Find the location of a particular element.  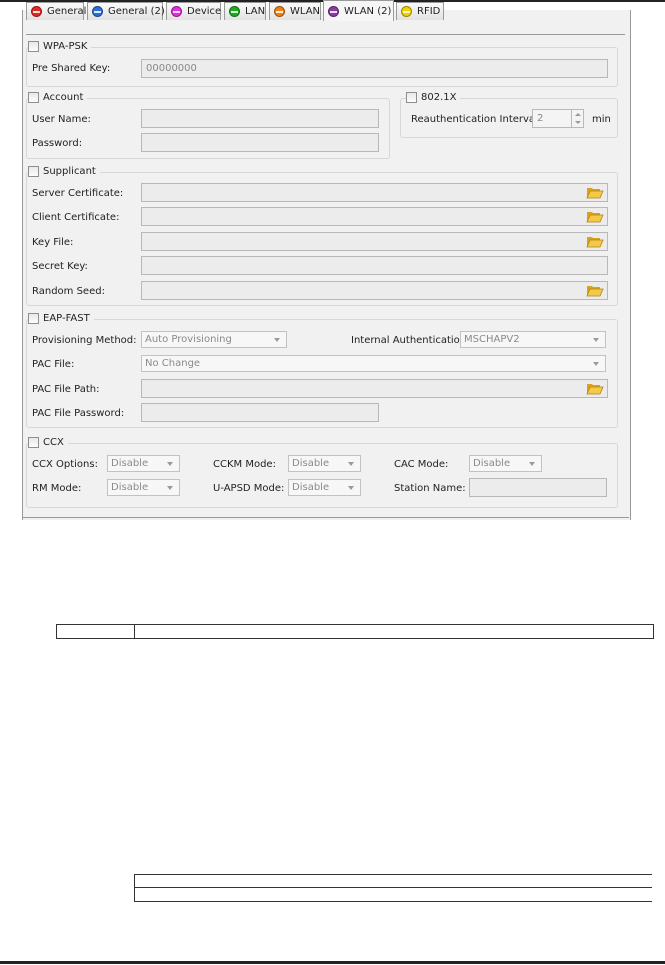

internal-authentication-label: Internal Authentication: is located at coordinates (410, 340).